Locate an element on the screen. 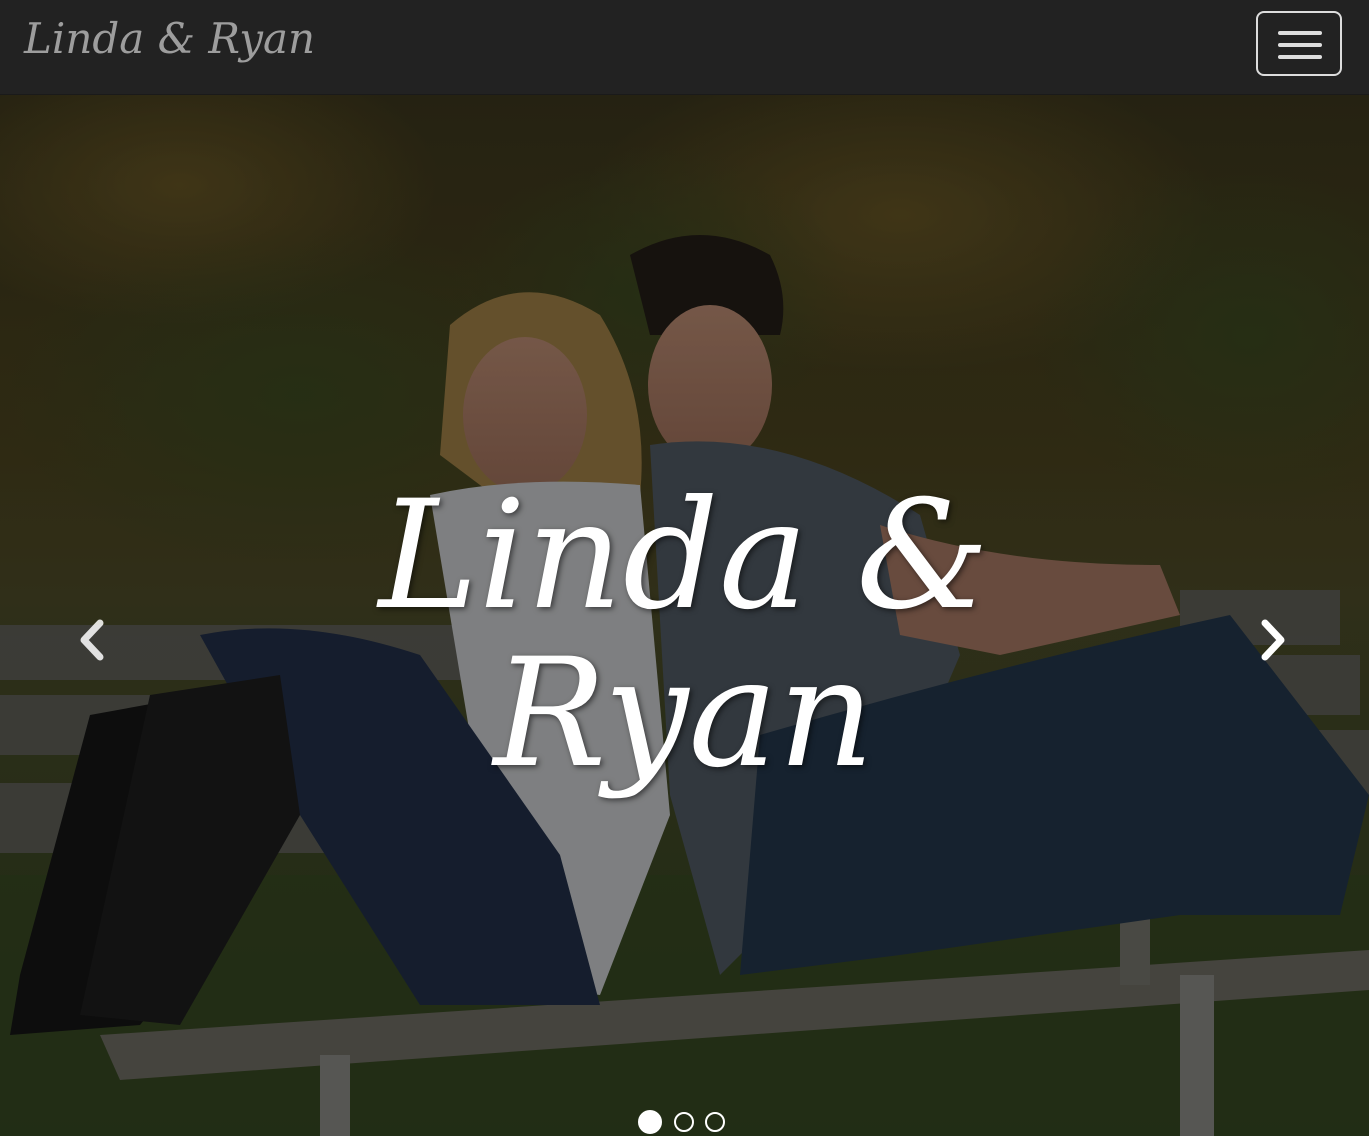 The height and width of the screenshot is (1136, 1369). carousel-prev-button is located at coordinates (92, 640).